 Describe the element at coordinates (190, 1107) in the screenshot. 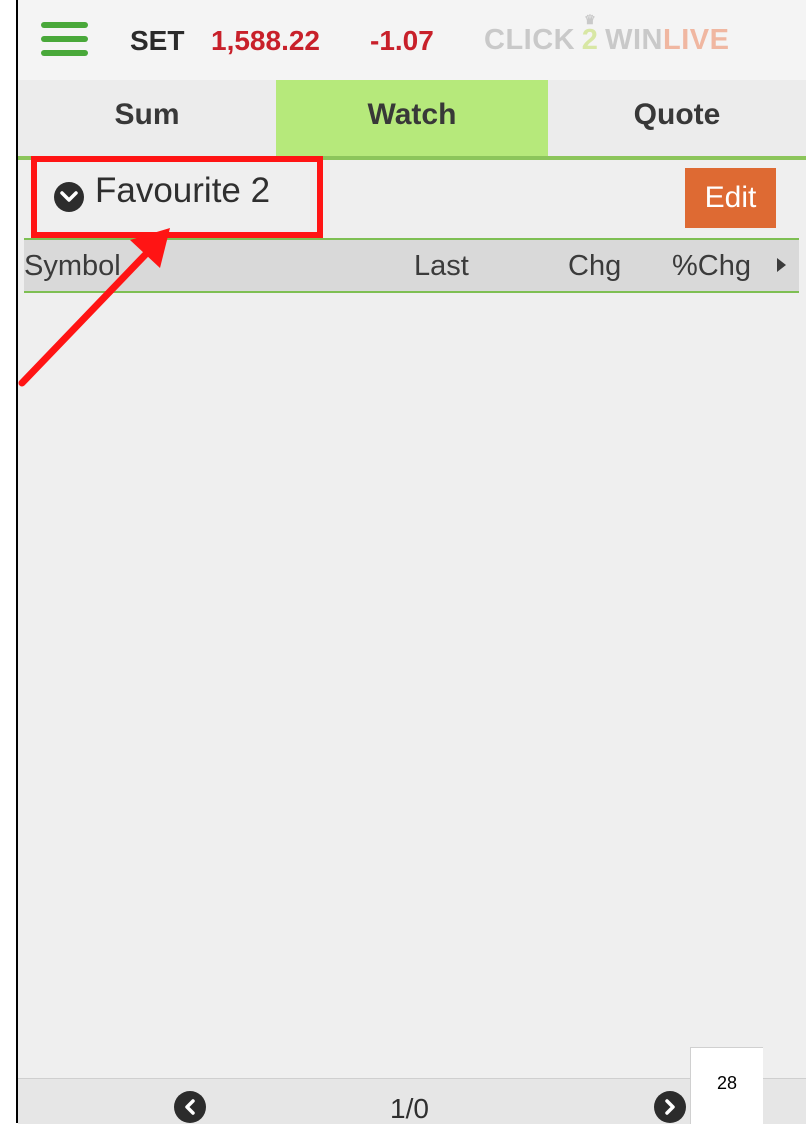

I see `previous-page-button` at that location.